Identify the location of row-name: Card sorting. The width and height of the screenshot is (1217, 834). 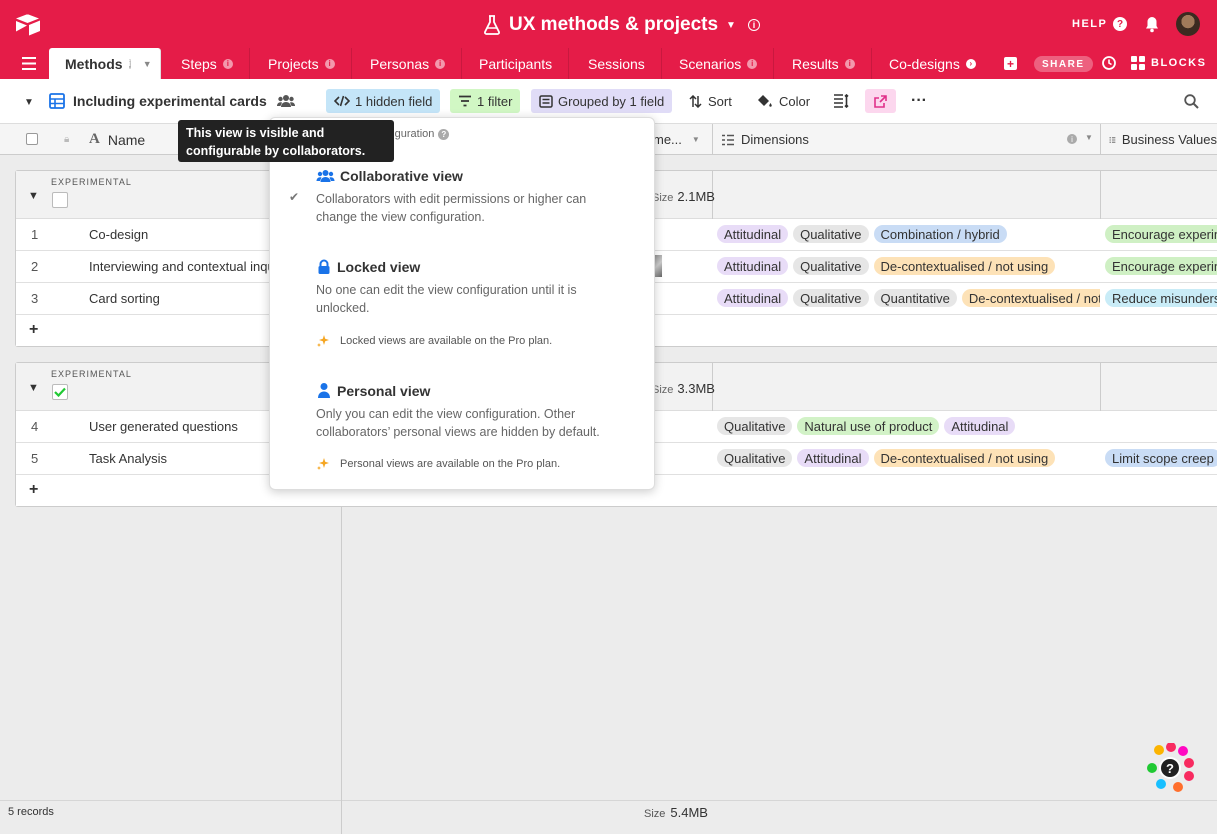
(179, 298).